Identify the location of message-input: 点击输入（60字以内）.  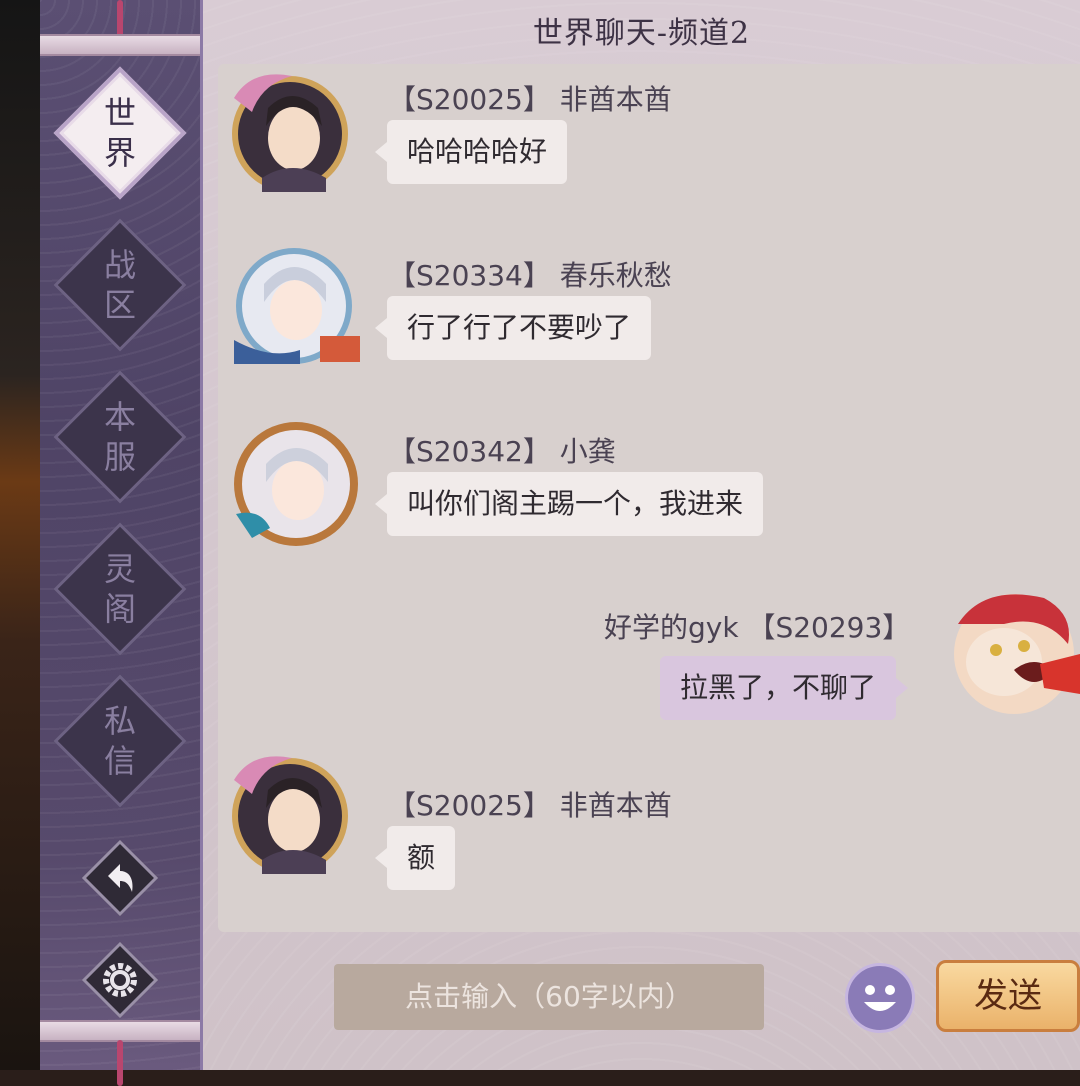
(549, 997).